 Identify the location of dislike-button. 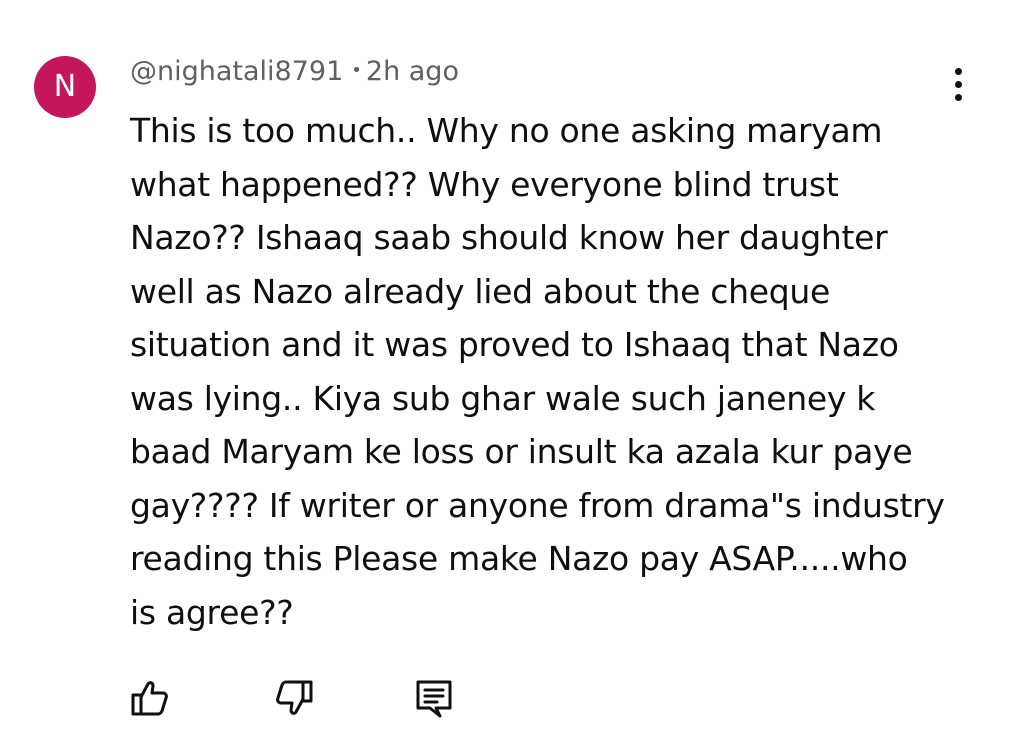
(294, 698).